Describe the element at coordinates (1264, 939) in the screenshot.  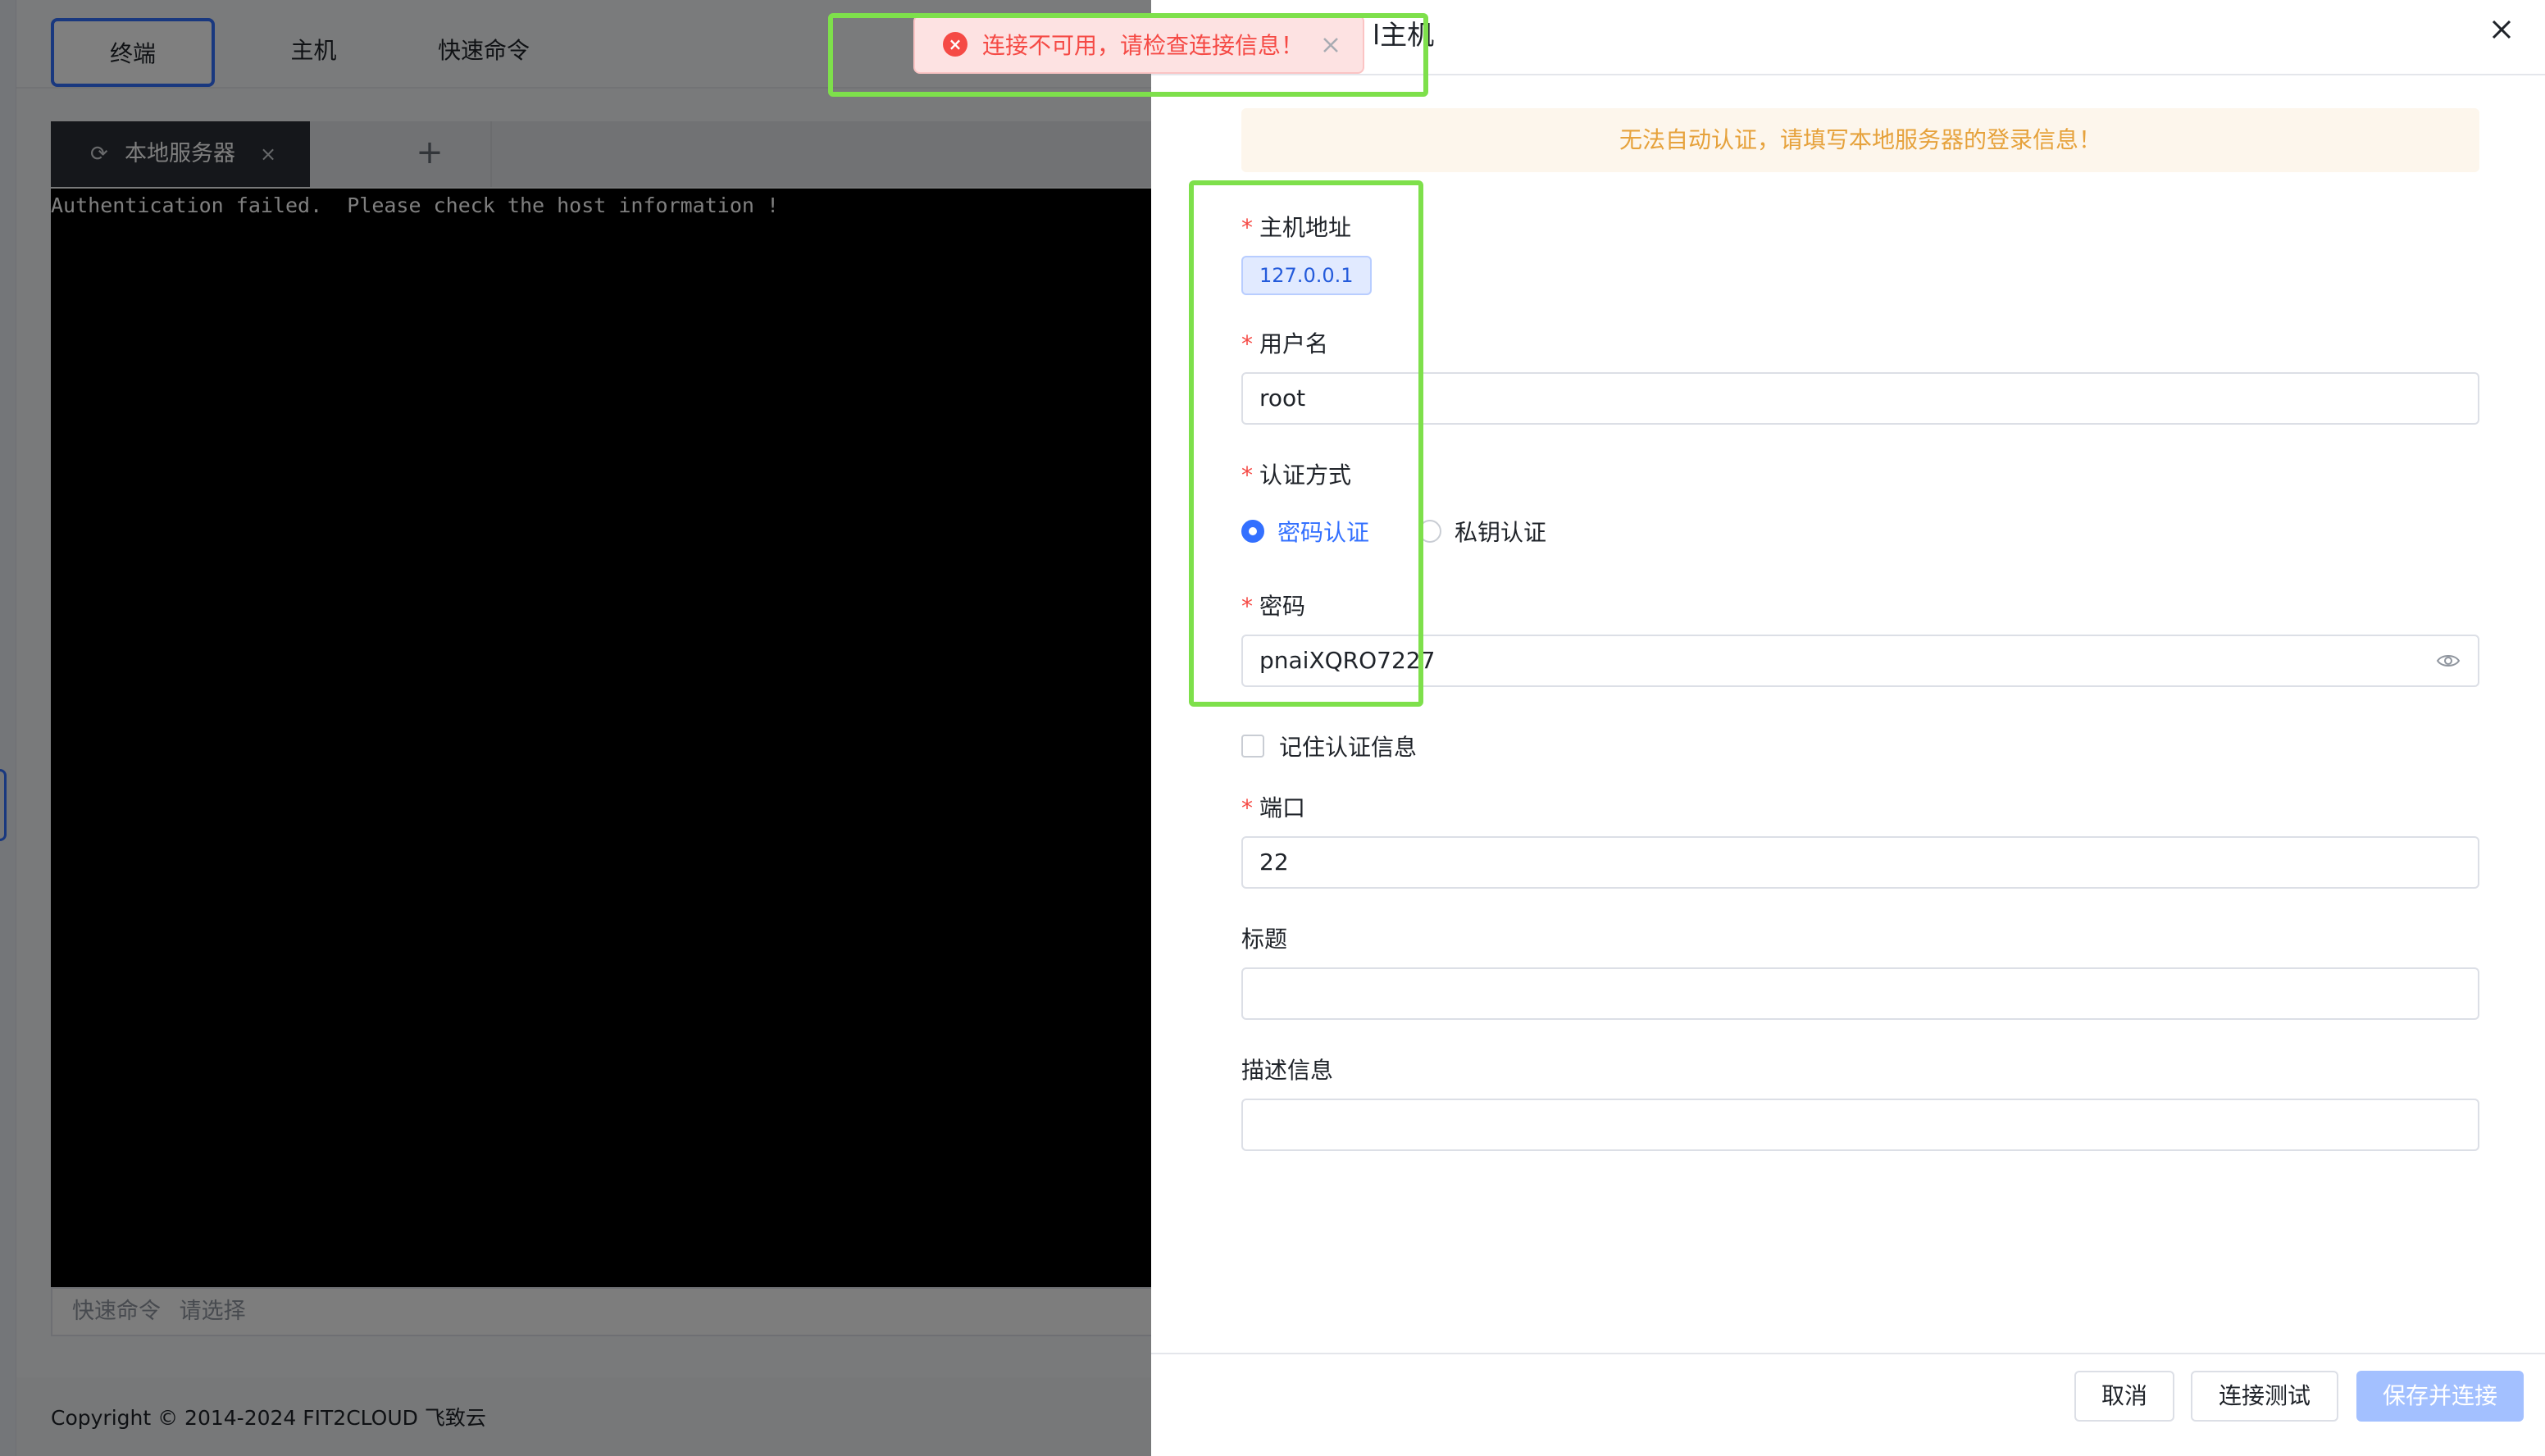
I see `title-label: 标题` at that location.